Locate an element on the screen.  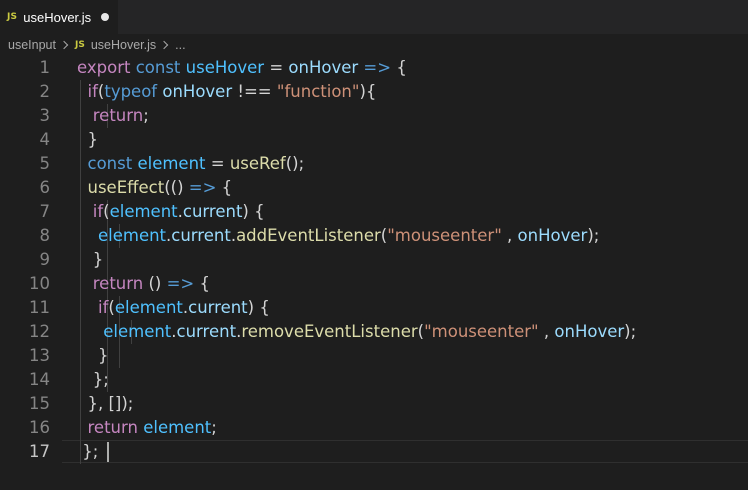
code-text: const element = useRef(); is located at coordinates (191, 164).